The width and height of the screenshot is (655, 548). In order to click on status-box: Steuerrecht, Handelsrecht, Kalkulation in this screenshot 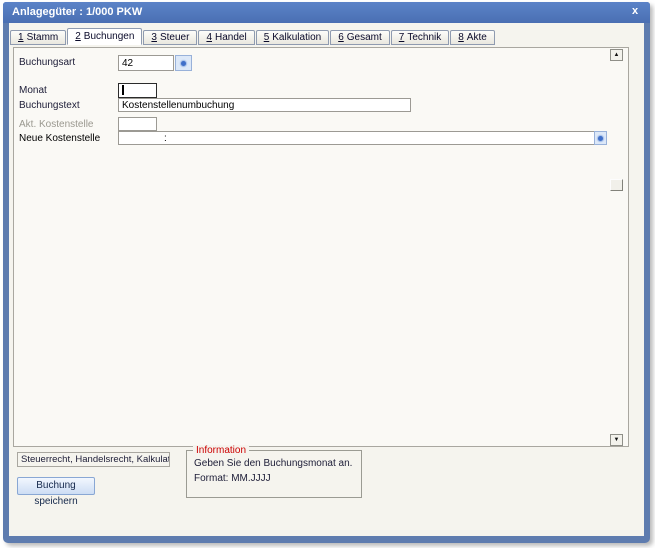, I will do `click(93, 459)`.